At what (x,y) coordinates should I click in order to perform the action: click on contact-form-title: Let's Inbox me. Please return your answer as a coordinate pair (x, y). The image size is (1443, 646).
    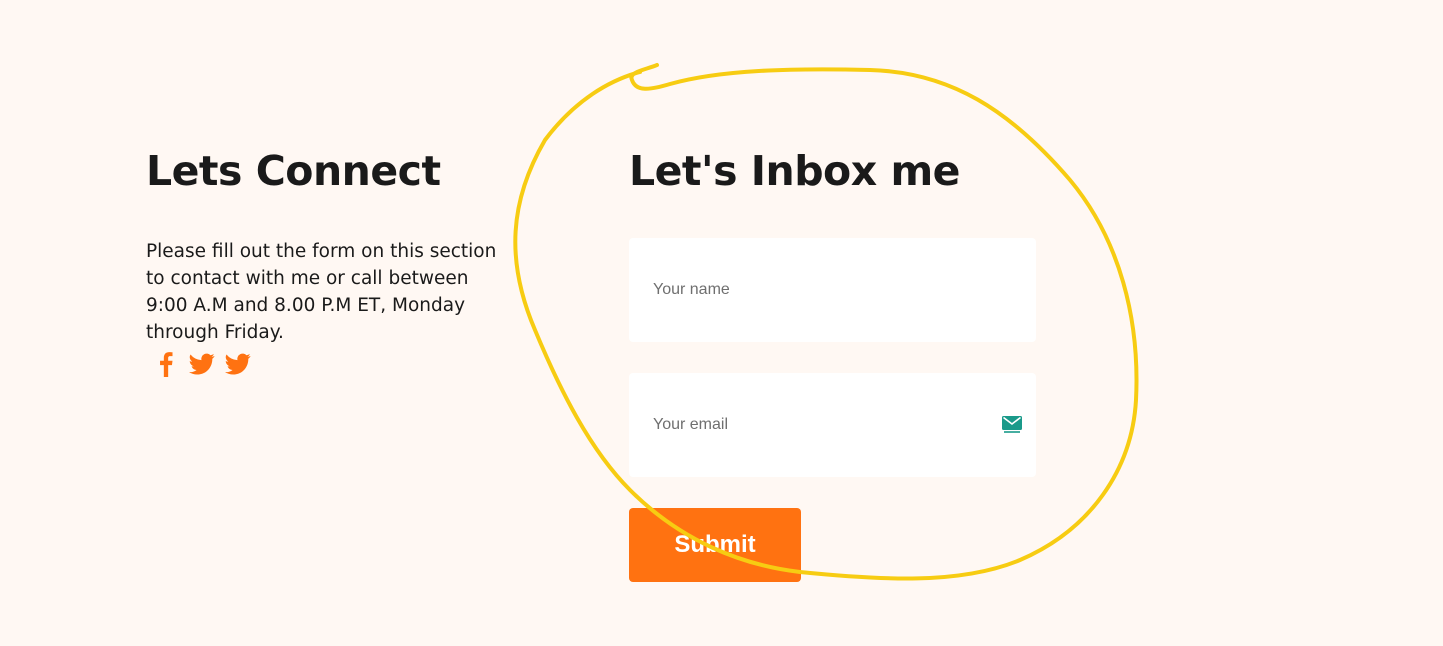
    Looking at the image, I should click on (794, 171).